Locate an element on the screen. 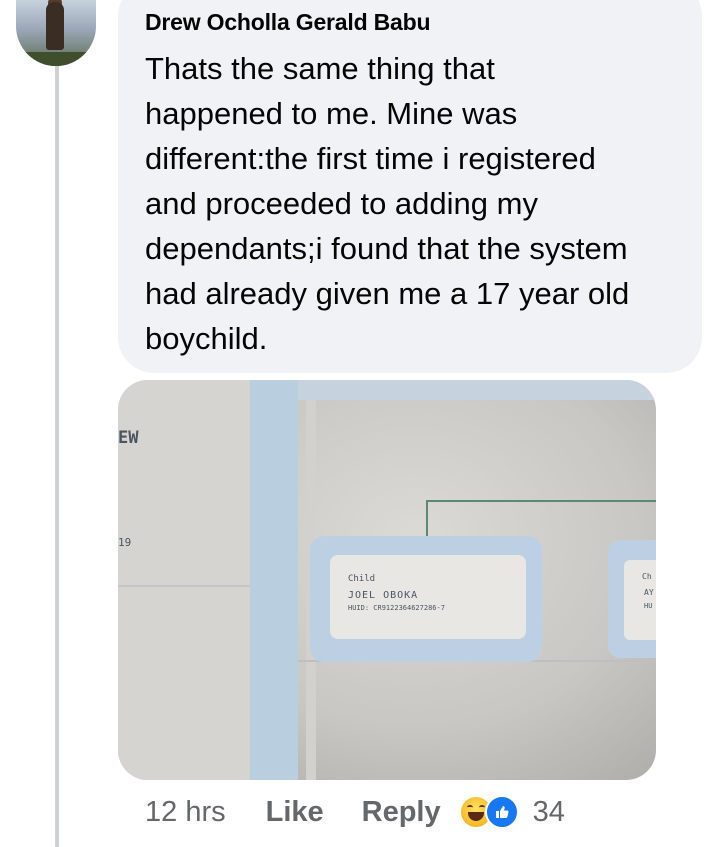  photo-left-rule is located at coordinates (184, 586).